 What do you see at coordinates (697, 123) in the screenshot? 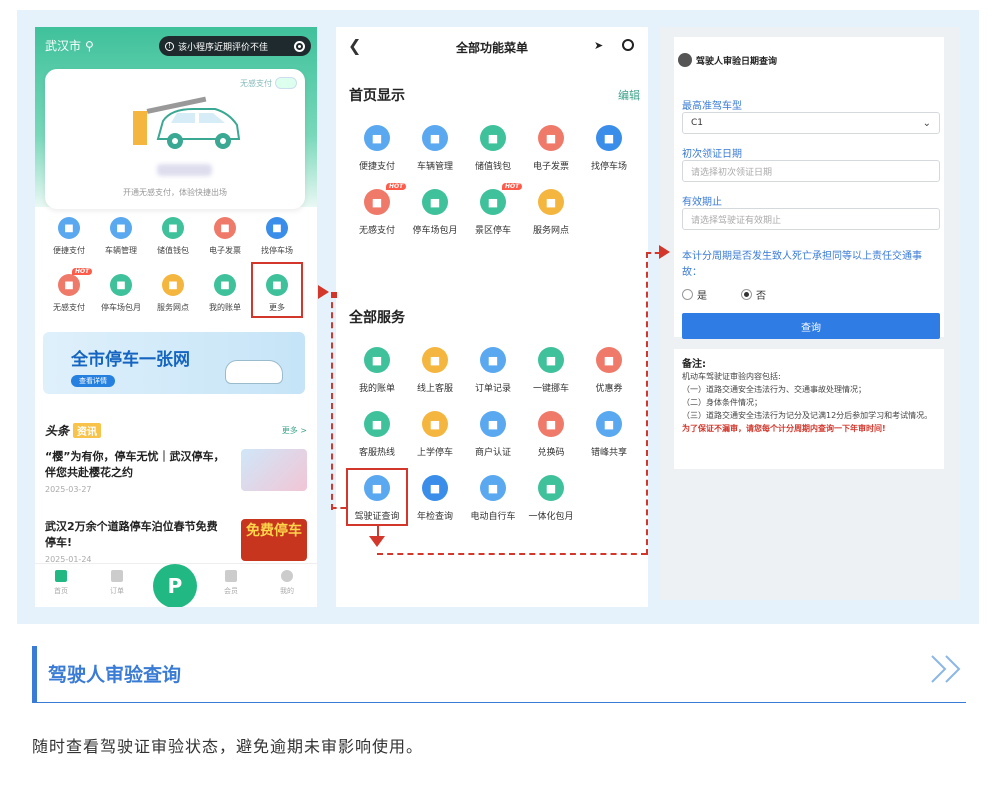
I see `select-value: C1` at bounding box center [697, 123].